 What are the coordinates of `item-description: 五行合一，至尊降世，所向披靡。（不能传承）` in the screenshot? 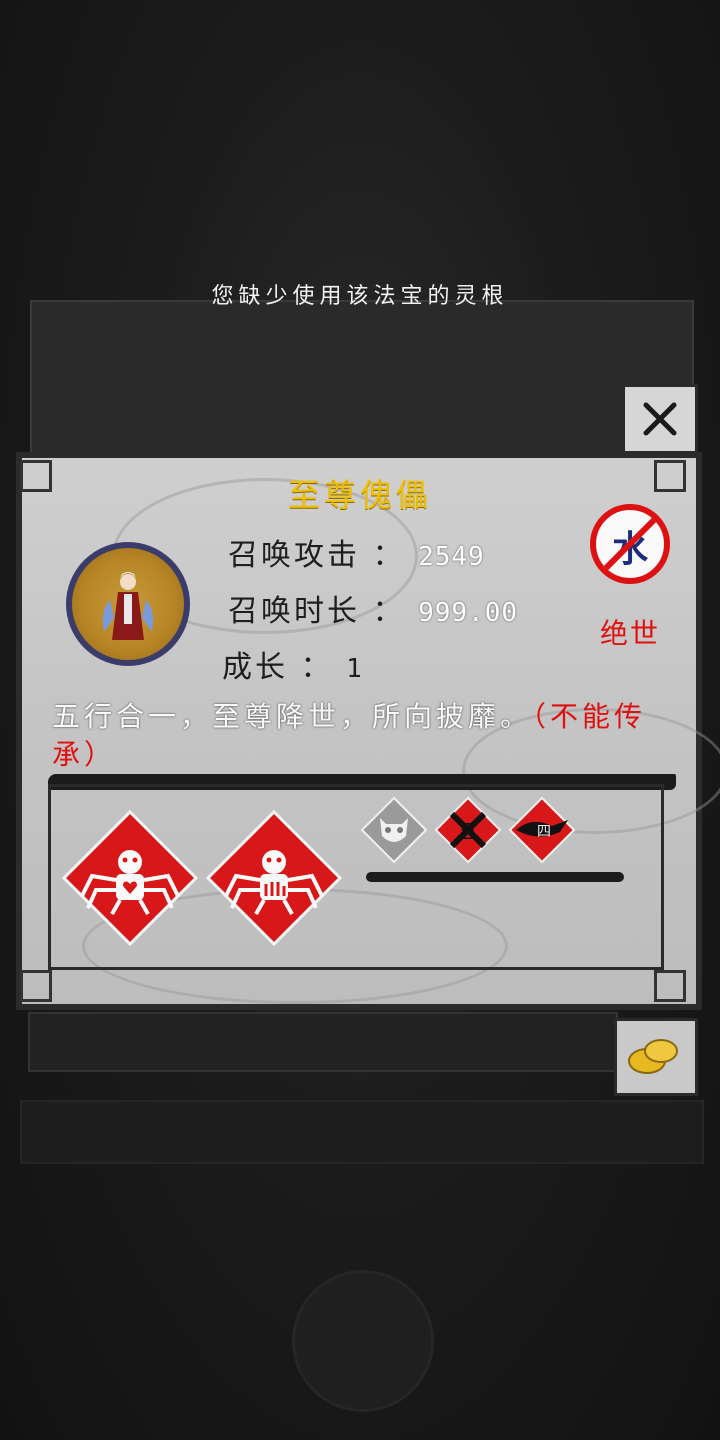 It's located at (357, 736).